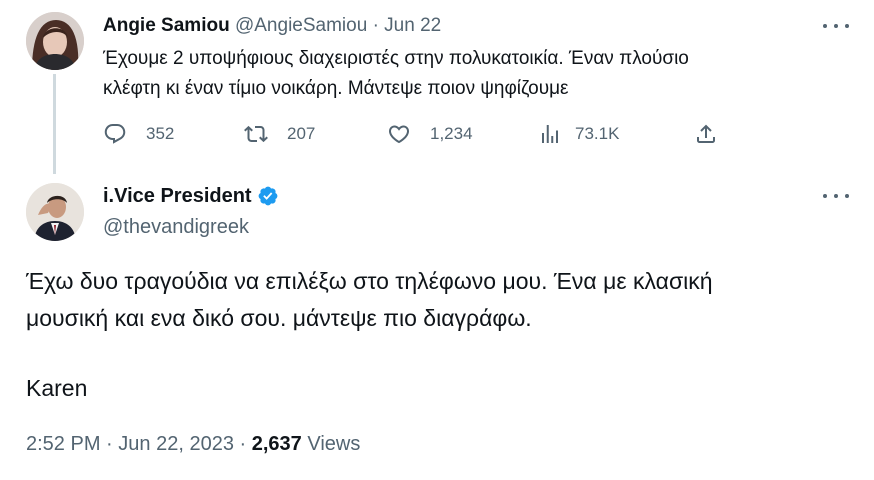 This screenshot has height=480, width=874. Describe the element at coordinates (177, 196) in the screenshot. I see `author-name: i.Vice President` at that location.